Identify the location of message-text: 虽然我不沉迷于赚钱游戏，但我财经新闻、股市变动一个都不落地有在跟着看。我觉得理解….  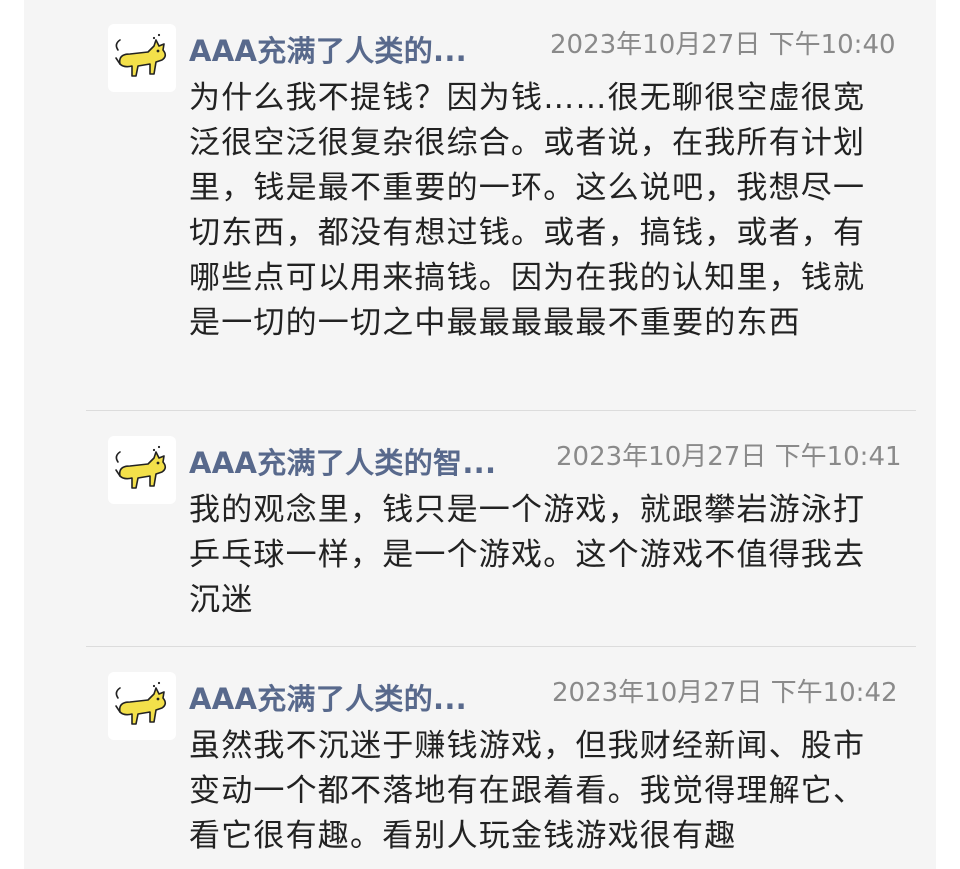
(527, 791).